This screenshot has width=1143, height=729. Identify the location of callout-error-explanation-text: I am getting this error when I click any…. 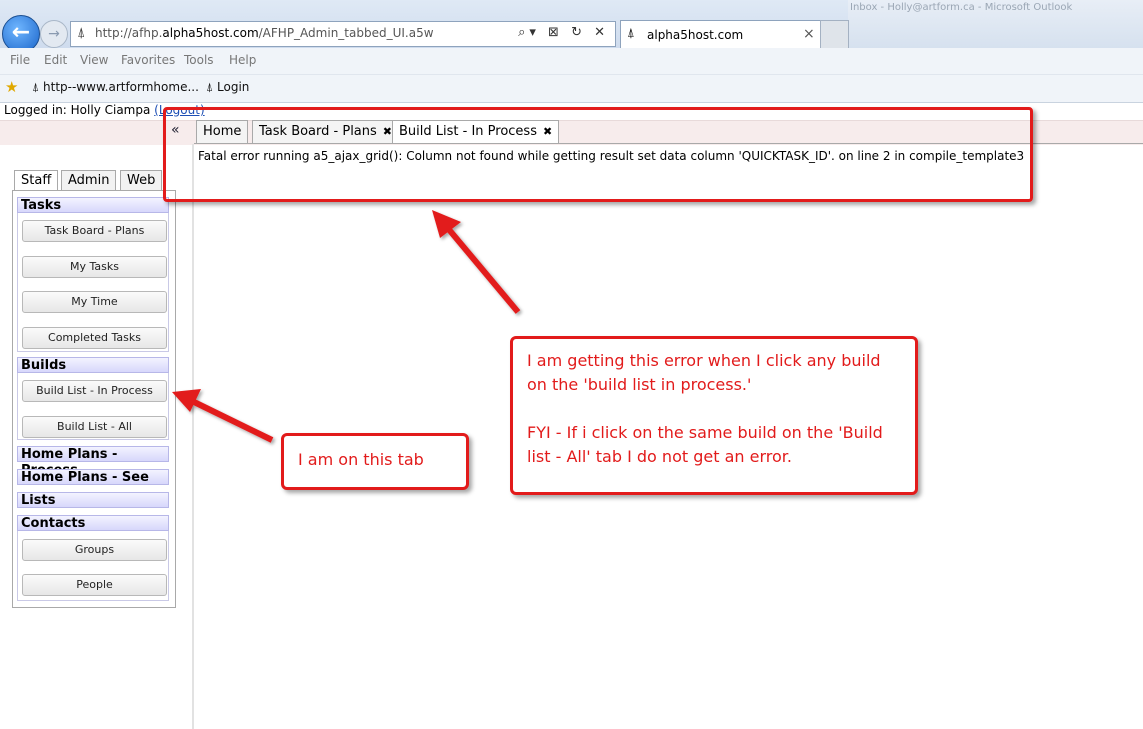
(705, 408).